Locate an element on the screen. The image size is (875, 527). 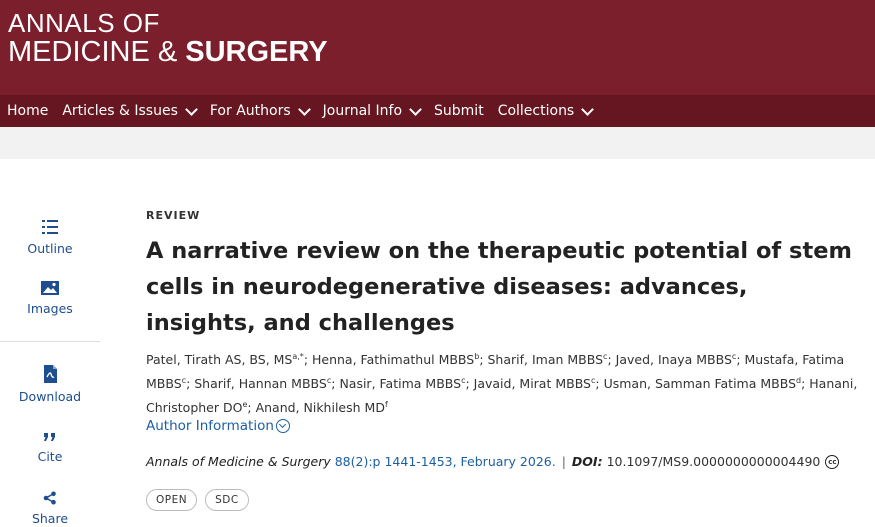
share-button: Share is located at coordinates (50, 508).